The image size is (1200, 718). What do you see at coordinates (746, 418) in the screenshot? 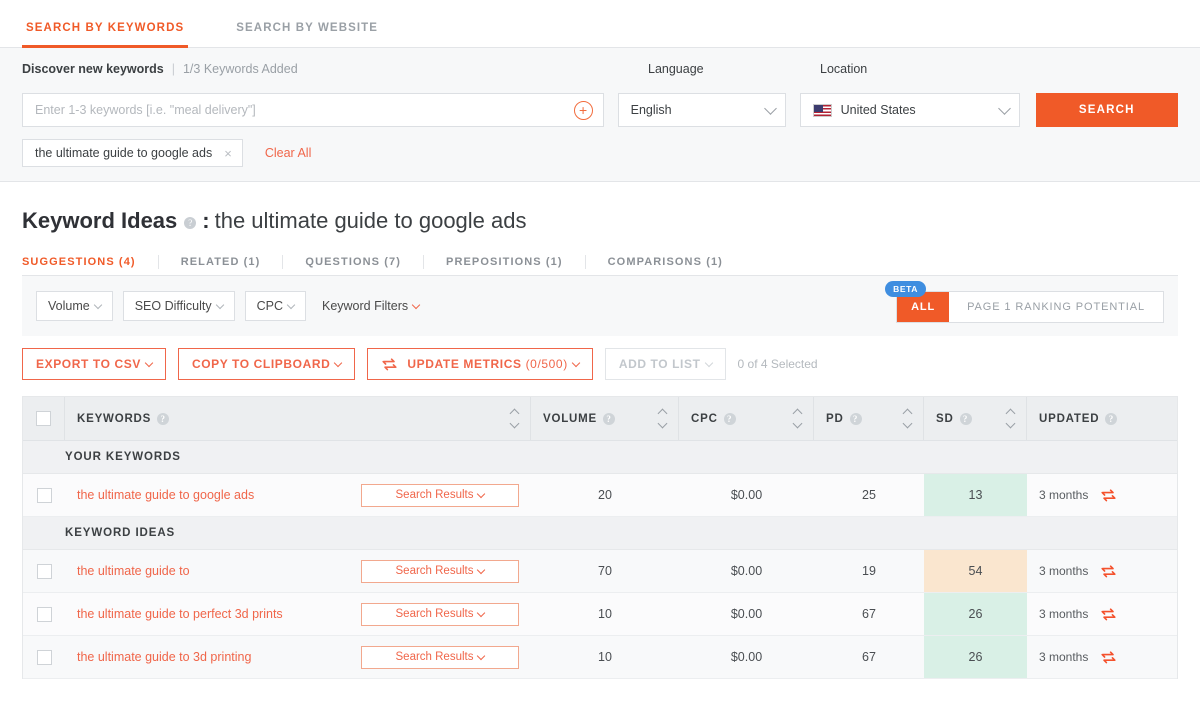
I see `column-header-cpc: CPC ?` at bounding box center [746, 418].